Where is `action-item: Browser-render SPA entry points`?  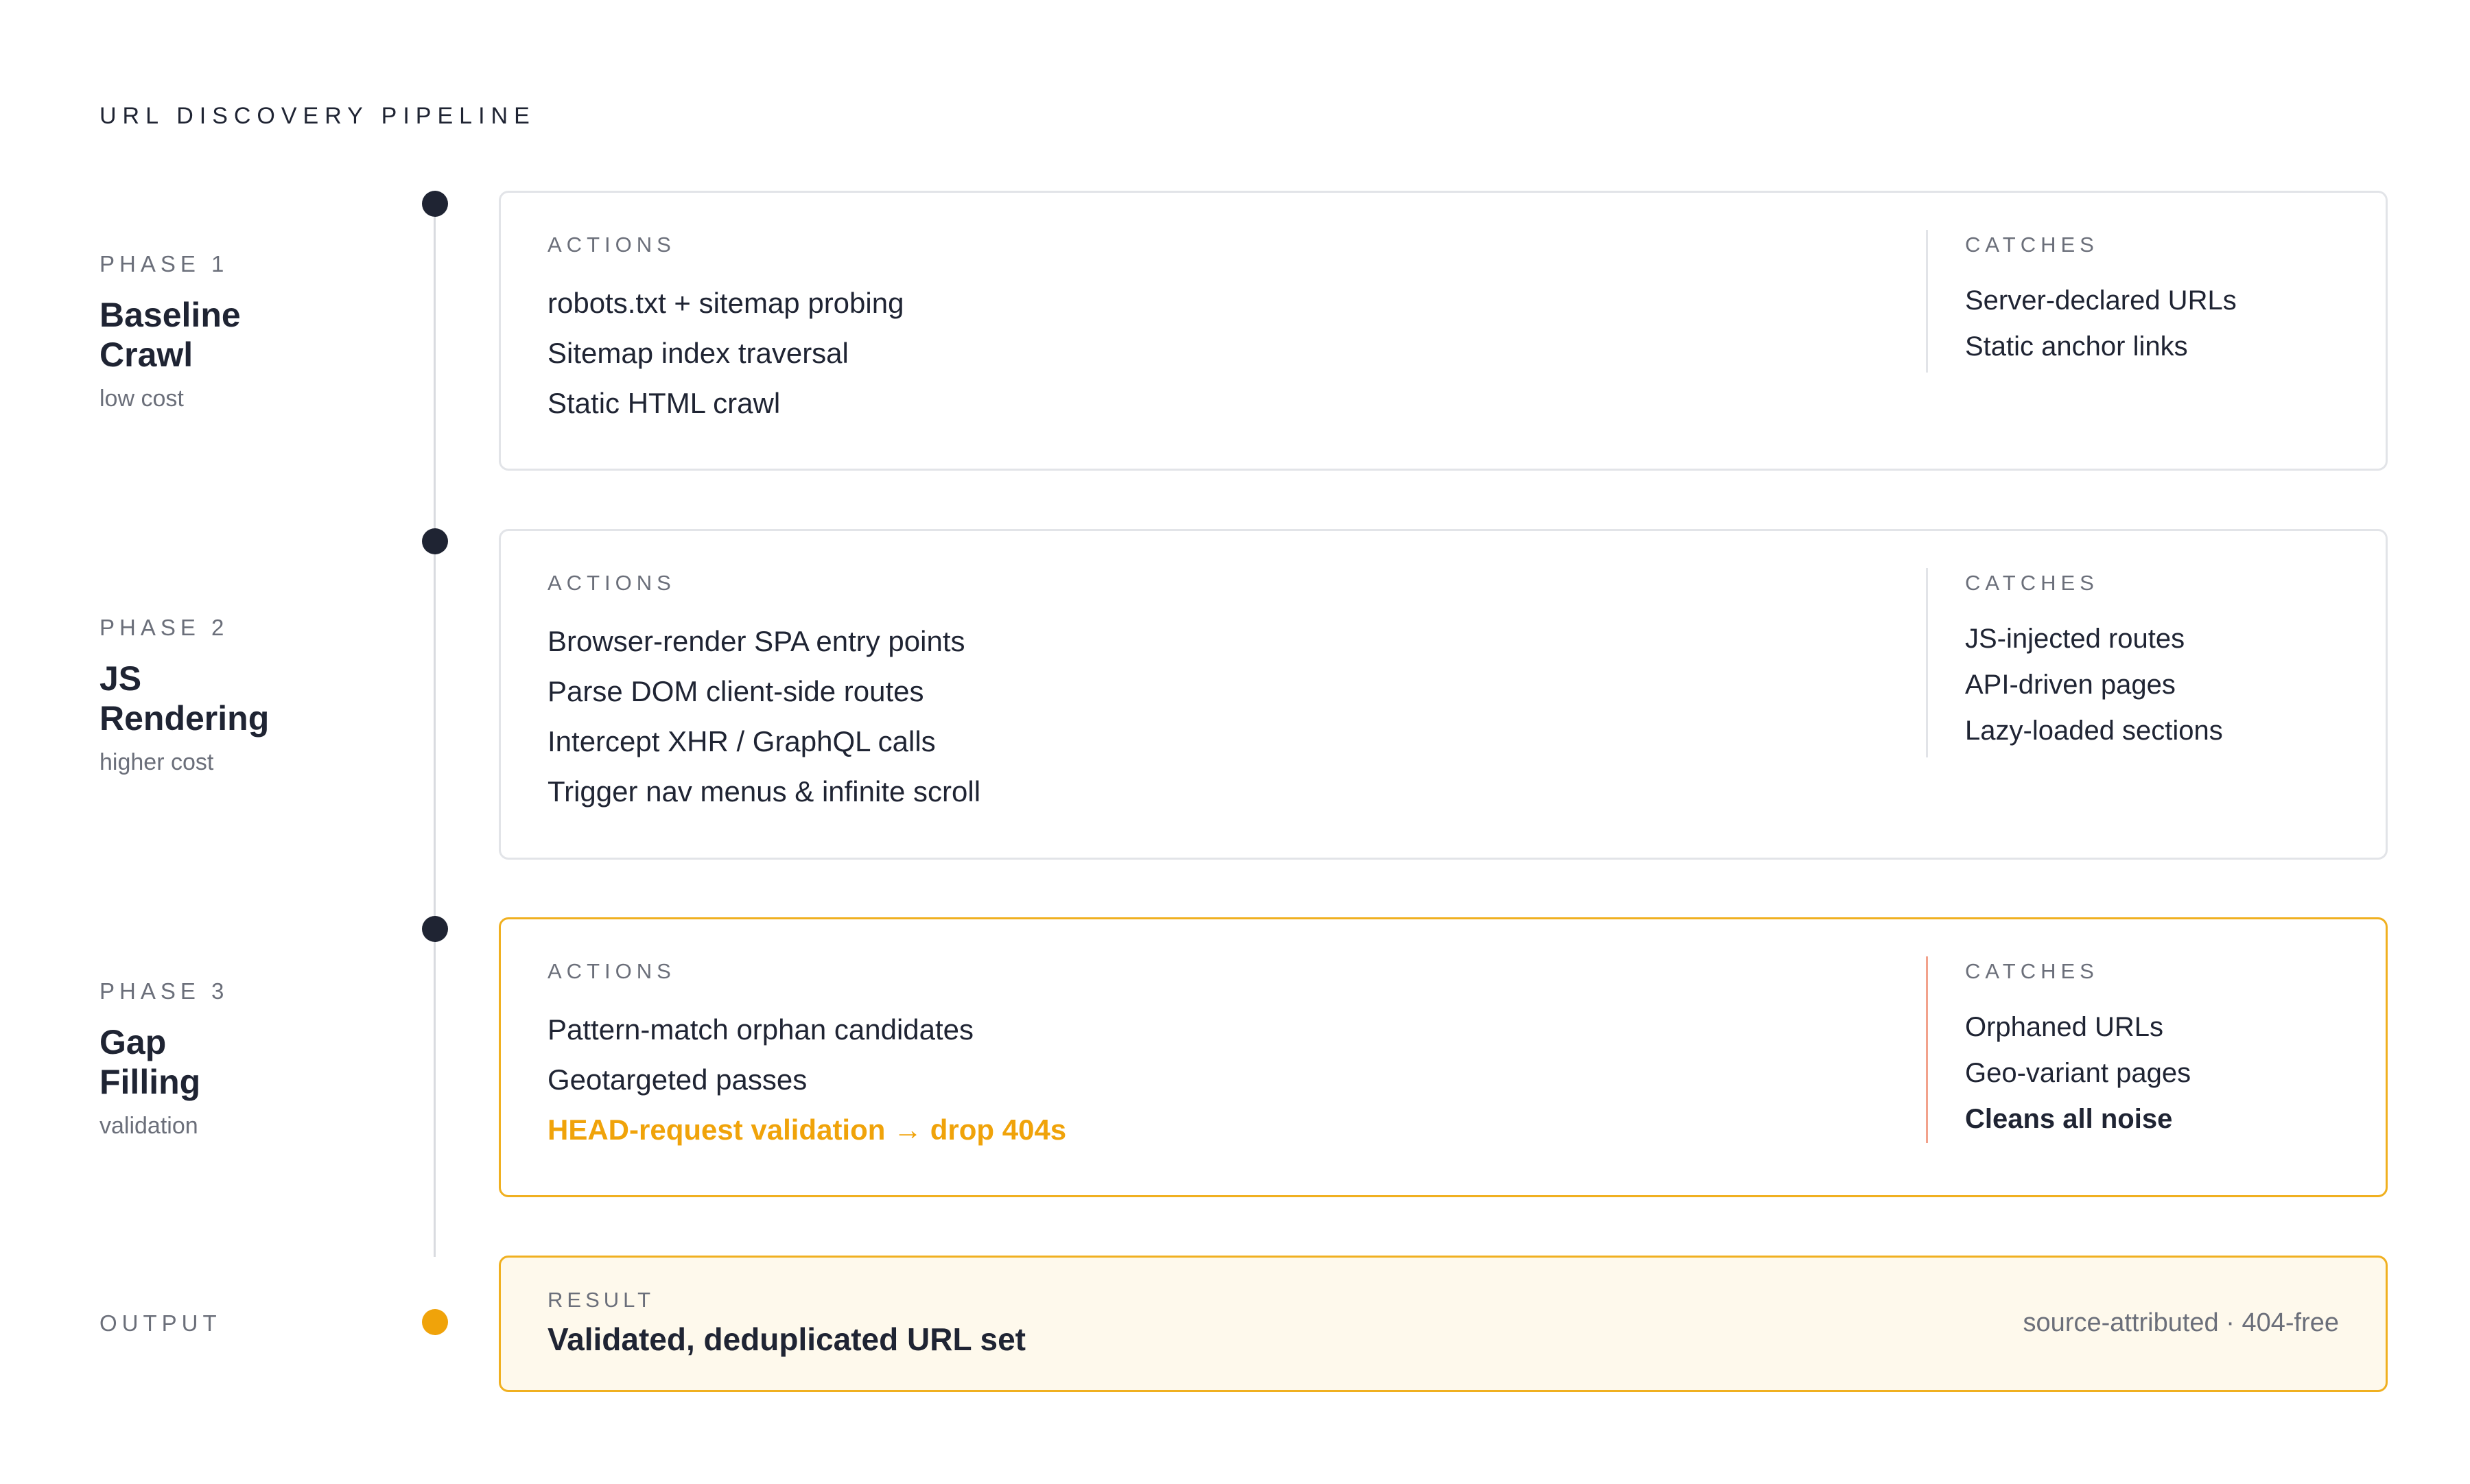
action-item: Browser-render SPA entry points is located at coordinates (756, 641).